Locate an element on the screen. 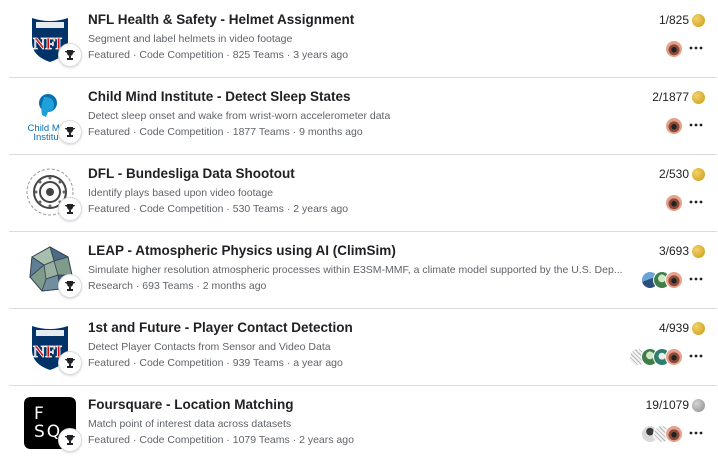 The height and width of the screenshot is (463, 718). svg-text: Institu is located at coordinates (45, 136).